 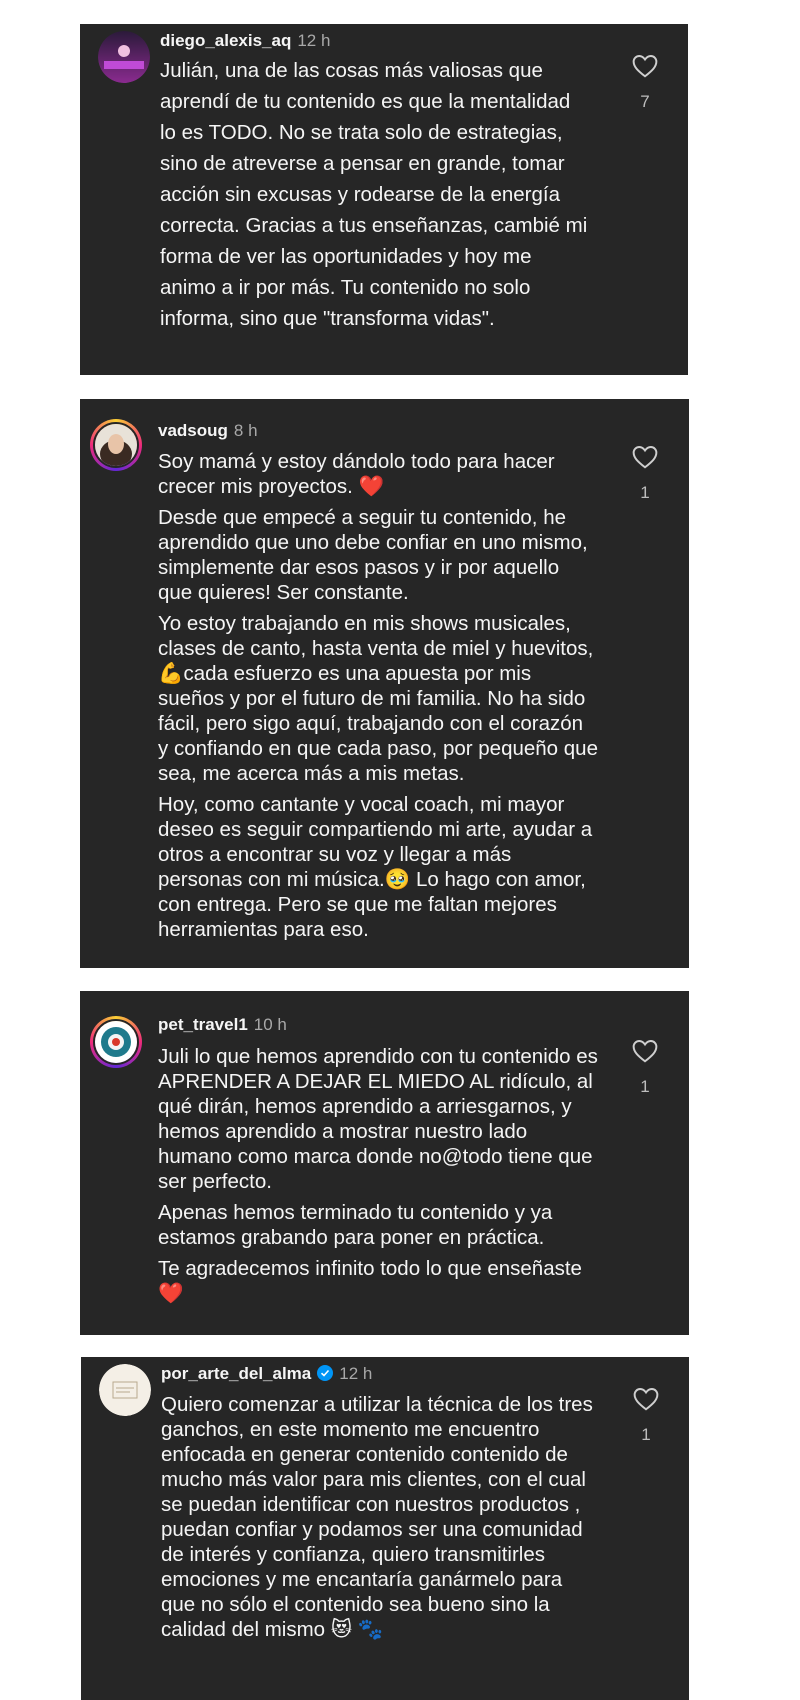 What do you see at coordinates (225, 40) in the screenshot?
I see `username-link: diego_alexis_aq` at bounding box center [225, 40].